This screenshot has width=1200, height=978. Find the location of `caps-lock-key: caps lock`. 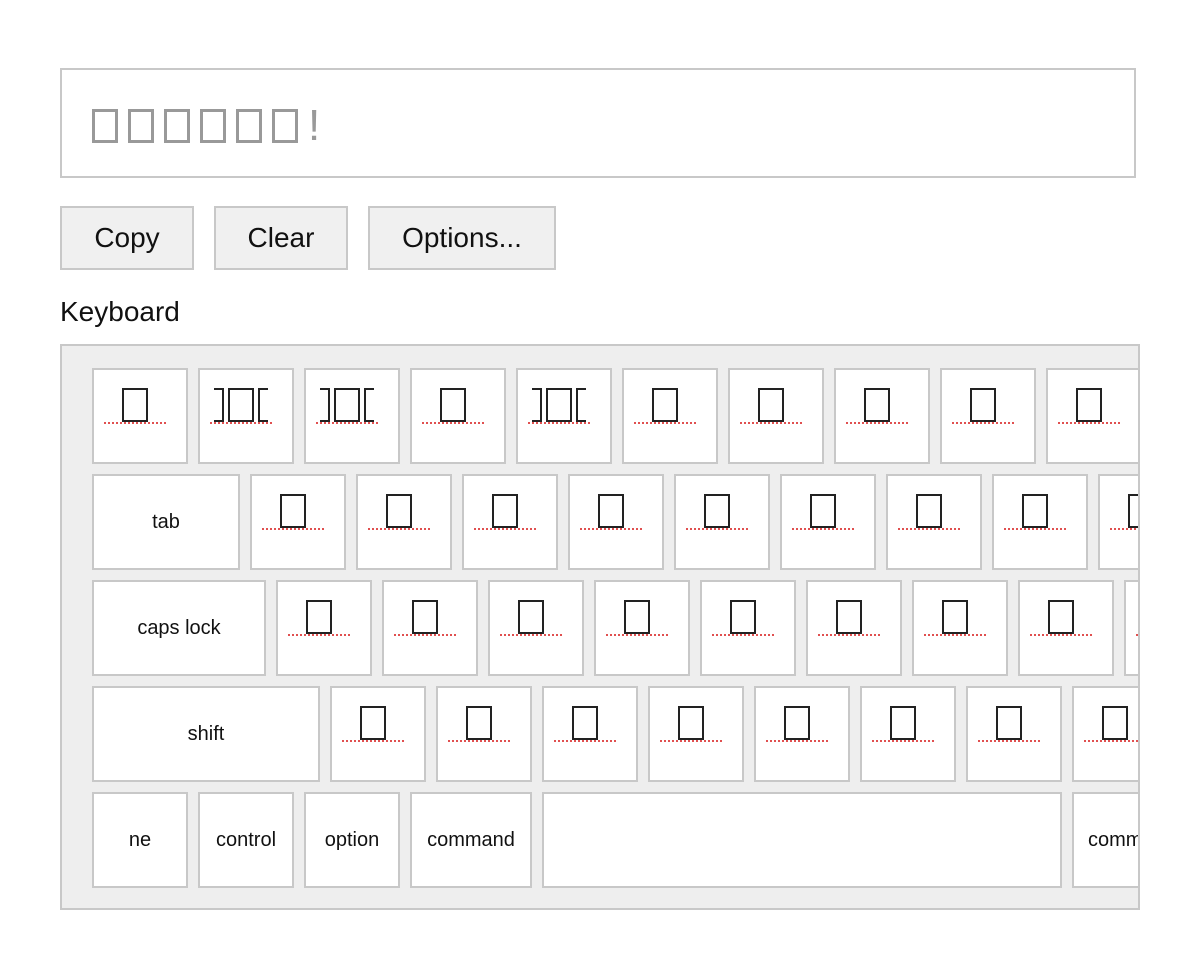

caps-lock-key: caps lock is located at coordinates (179, 628).